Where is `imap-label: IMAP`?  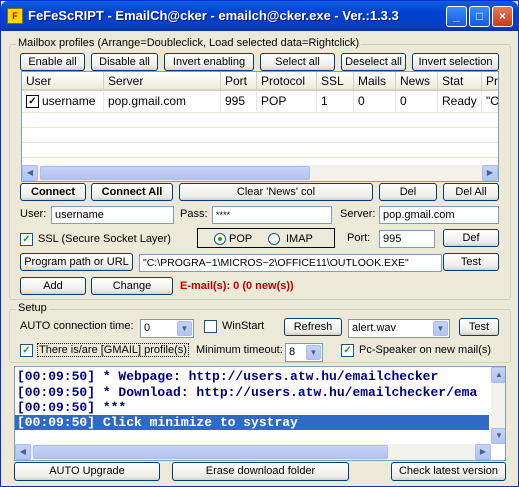
imap-label: IMAP is located at coordinates (299, 239).